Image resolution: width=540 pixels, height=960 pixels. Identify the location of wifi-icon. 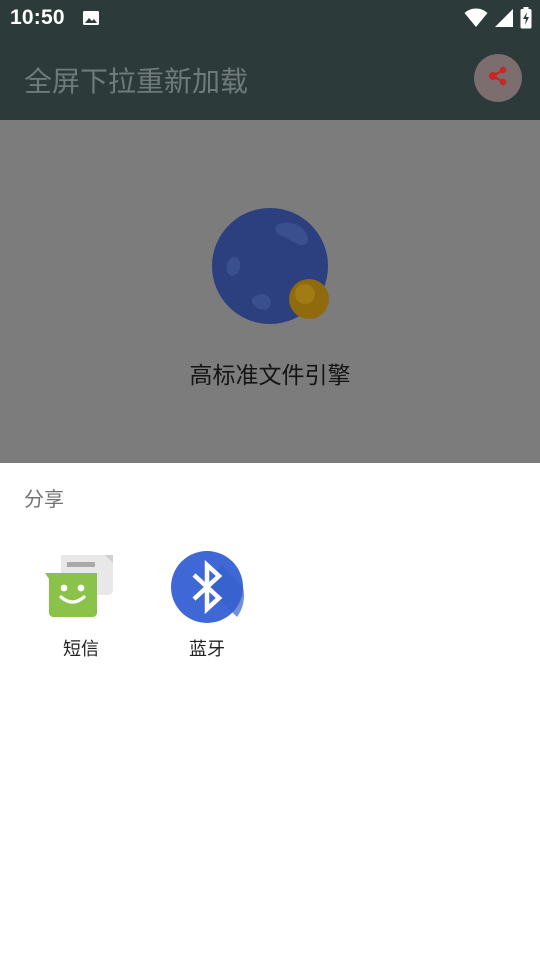
(476, 20).